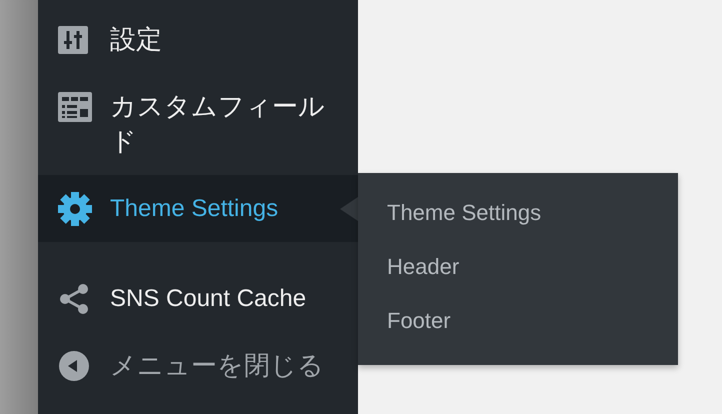 This screenshot has width=722, height=414. What do you see at coordinates (198, 298) in the screenshot?
I see `menu-item: SNS Count Cache` at bounding box center [198, 298].